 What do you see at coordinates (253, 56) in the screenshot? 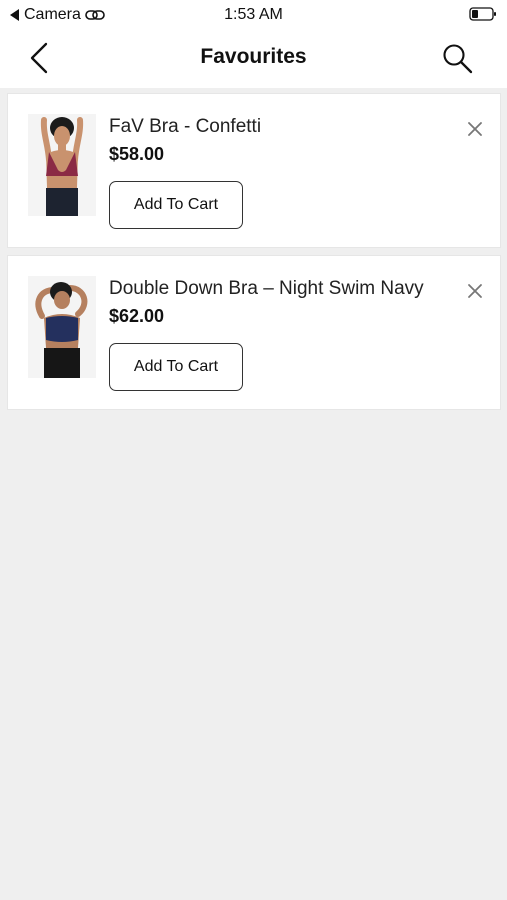
I see `page-title: Favourites` at bounding box center [253, 56].